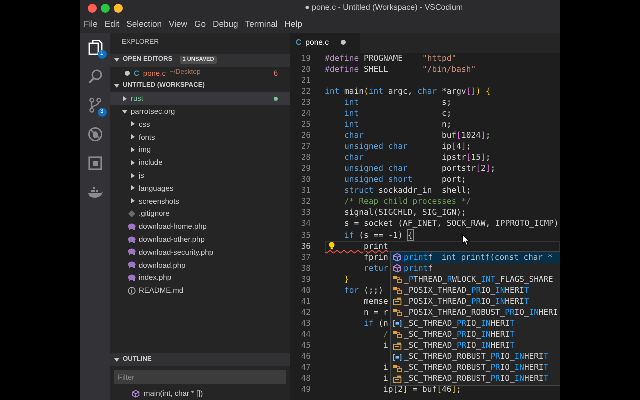 The height and width of the screenshot is (400, 640). Describe the element at coordinates (451, 224) in the screenshot. I see `code-line: s = socket (AF_INET, SOCK_RAW, IPPROTO_ICMP)` at that location.